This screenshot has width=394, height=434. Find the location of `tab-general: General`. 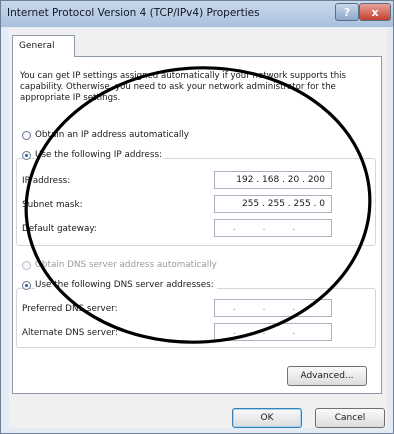

tab-general: General is located at coordinates (43, 46).